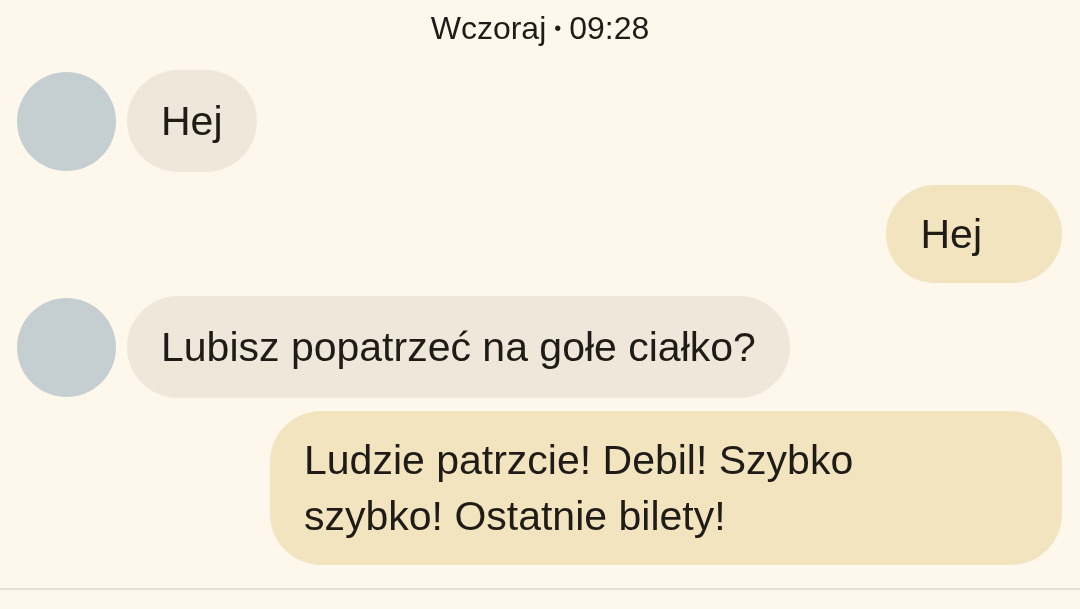  I want to click on message-bubble: Lubisz popatrzeć na gołe ciałko?, so click(458, 347).